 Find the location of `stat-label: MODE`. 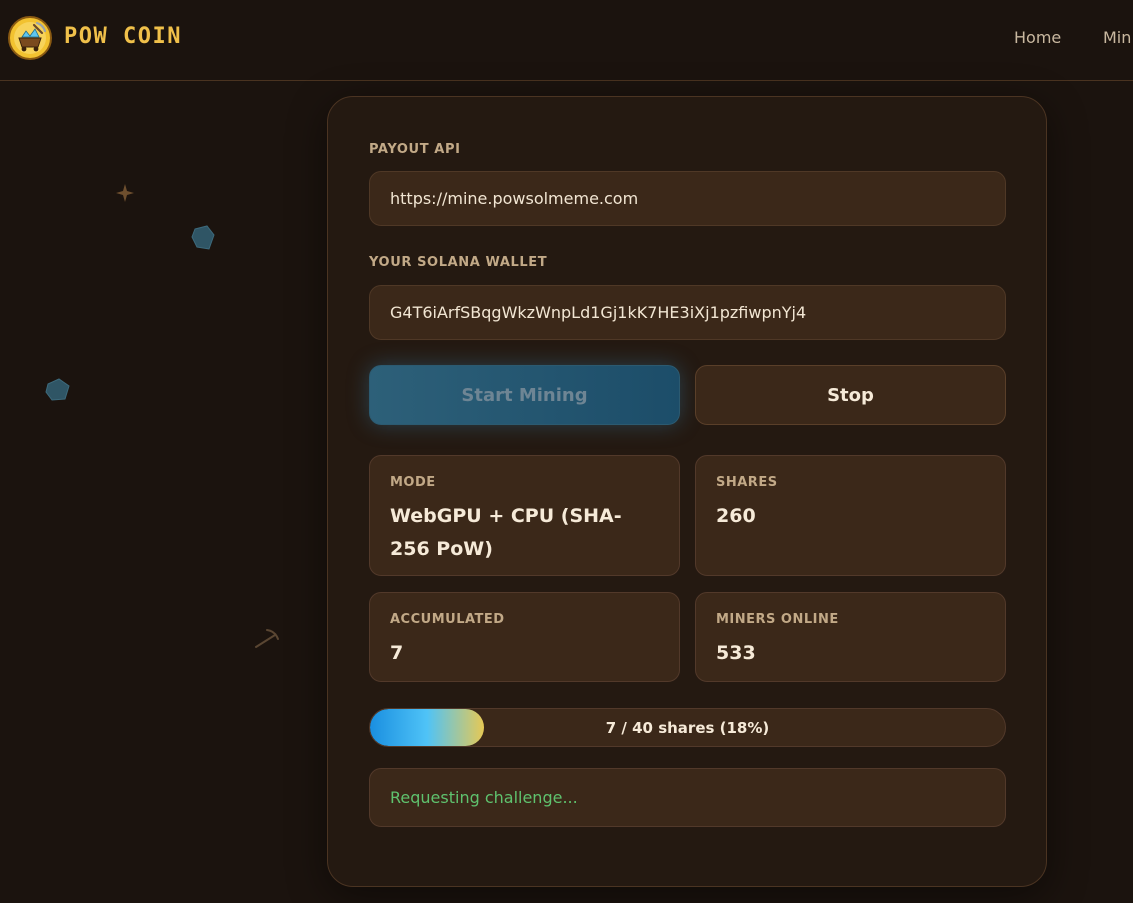

stat-label: MODE is located at coordinates (413, 482).